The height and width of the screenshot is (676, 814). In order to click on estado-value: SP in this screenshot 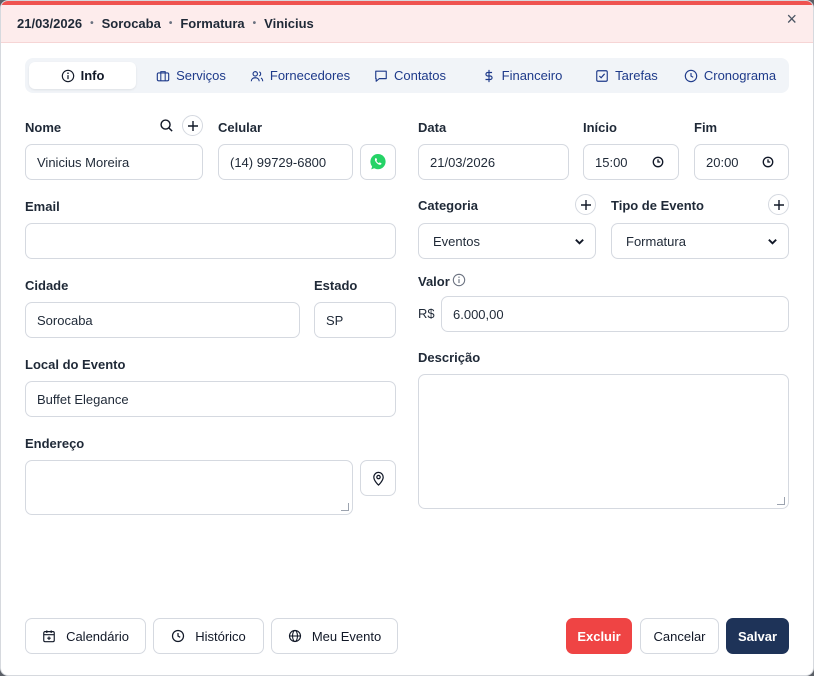, I will do `click(335, 320)`.